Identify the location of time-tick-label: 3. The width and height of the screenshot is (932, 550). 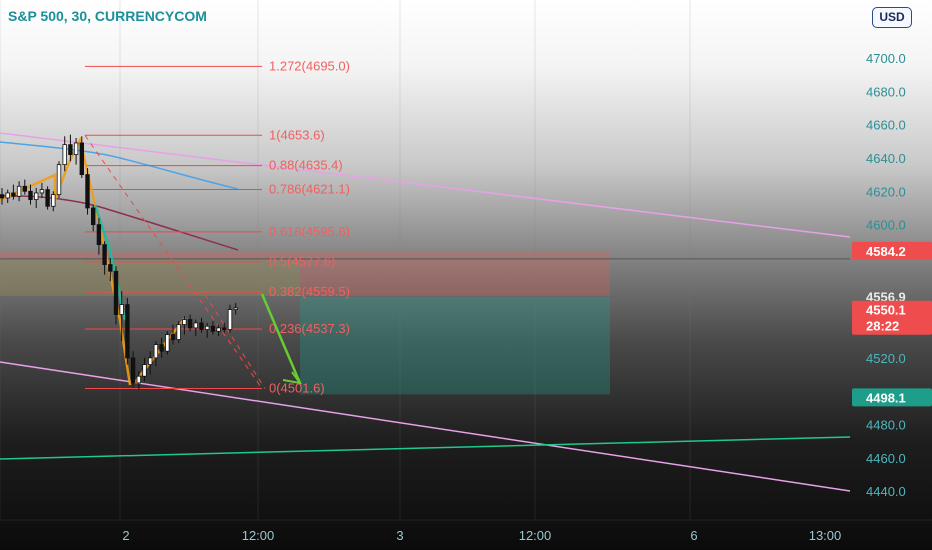
(399, 535).